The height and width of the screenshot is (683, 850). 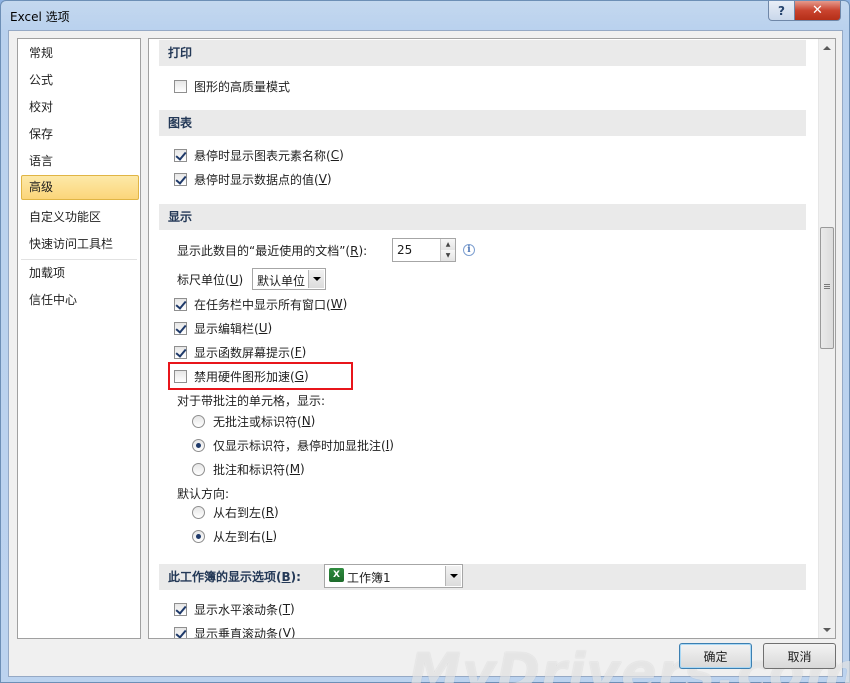 What do you see at coordinates (80, 107) in the screenshot?
I see `nav-item-proofing: 校对` at bounding box center [80, 107].